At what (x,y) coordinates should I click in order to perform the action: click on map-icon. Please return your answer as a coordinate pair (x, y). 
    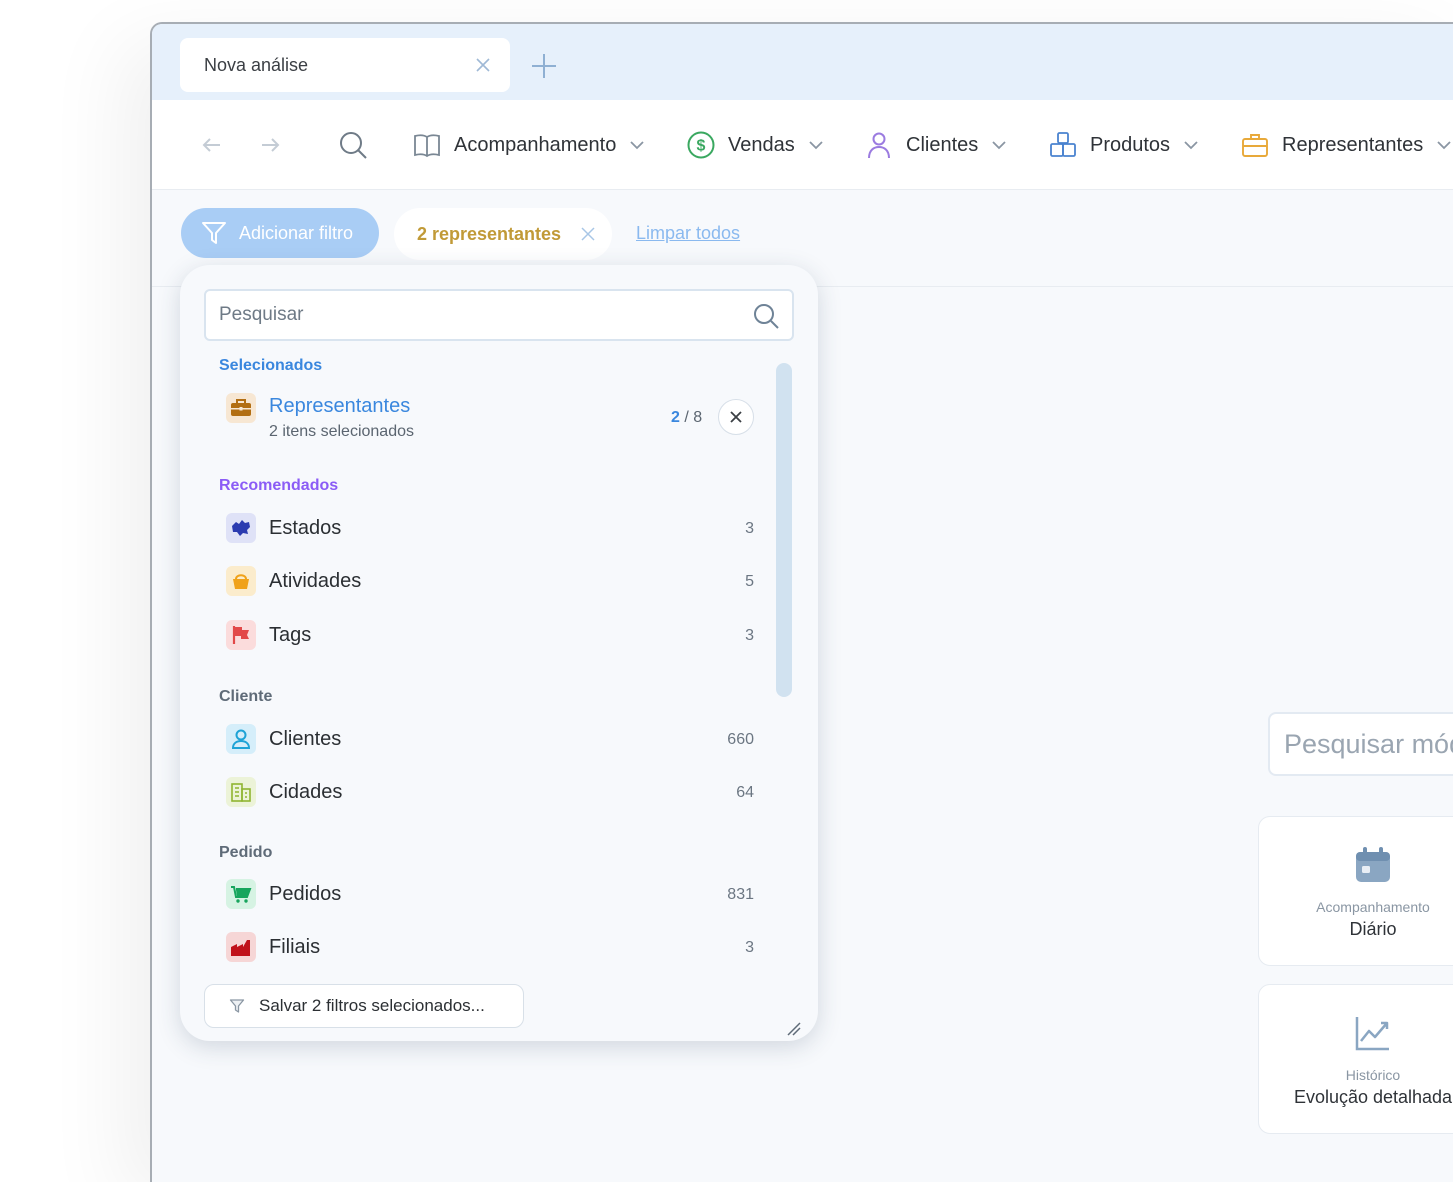
    Looking at the image, I should click on (241, 528).